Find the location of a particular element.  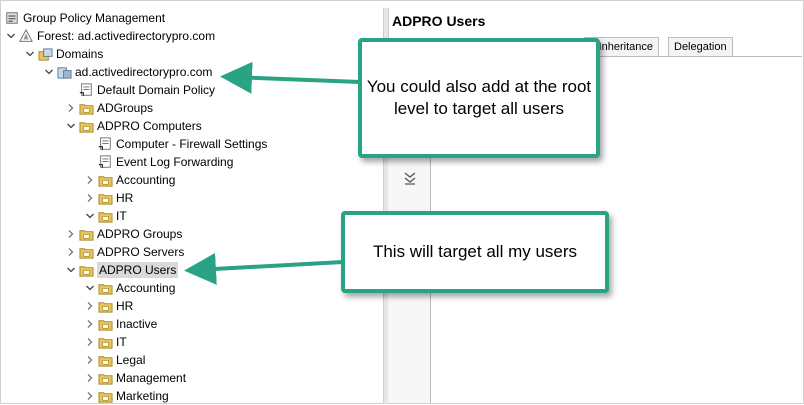

tree-item: Forest: ad.activedirectorypro.com is located at coordinates (109, 36).